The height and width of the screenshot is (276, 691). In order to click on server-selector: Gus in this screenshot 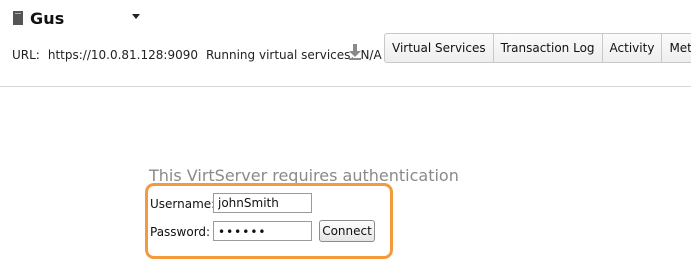, I will do `click(76, 18)`.